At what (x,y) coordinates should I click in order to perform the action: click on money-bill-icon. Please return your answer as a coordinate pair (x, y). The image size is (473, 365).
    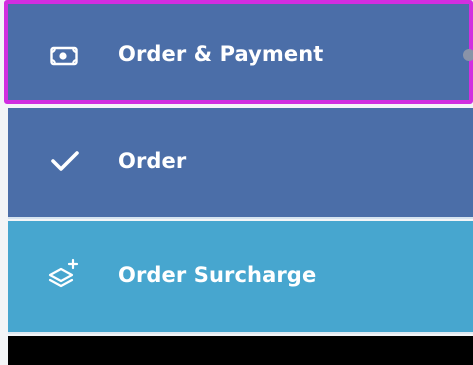
    Looking at the image, I should click on (64, 56).